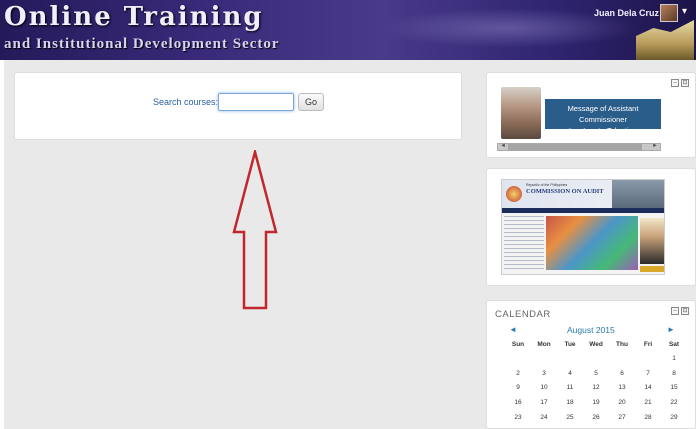 This screenshot has height=429, width=696. What do you see at coordinates (518, 417) in the screenshot?
I see `calendar-day: 23` at bounding box center [518, 417].